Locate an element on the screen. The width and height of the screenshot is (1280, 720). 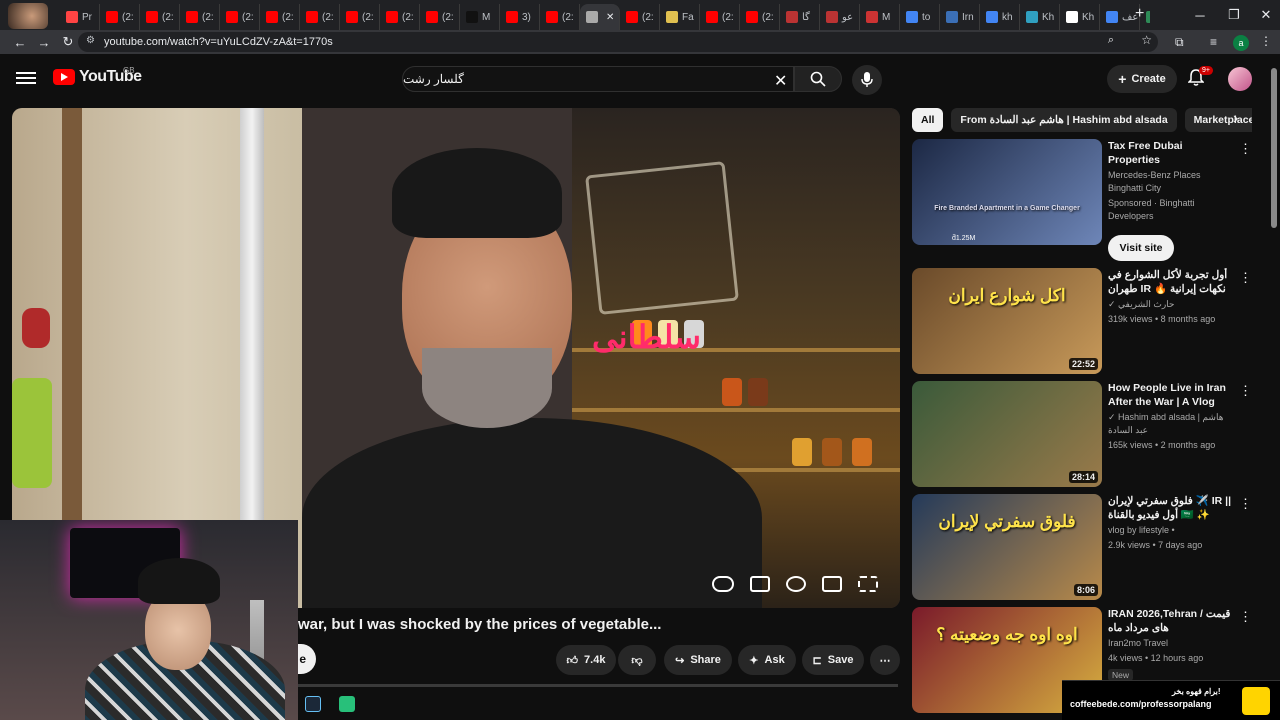
chevron-right-icon: › is located at coordinates (1235, 119).